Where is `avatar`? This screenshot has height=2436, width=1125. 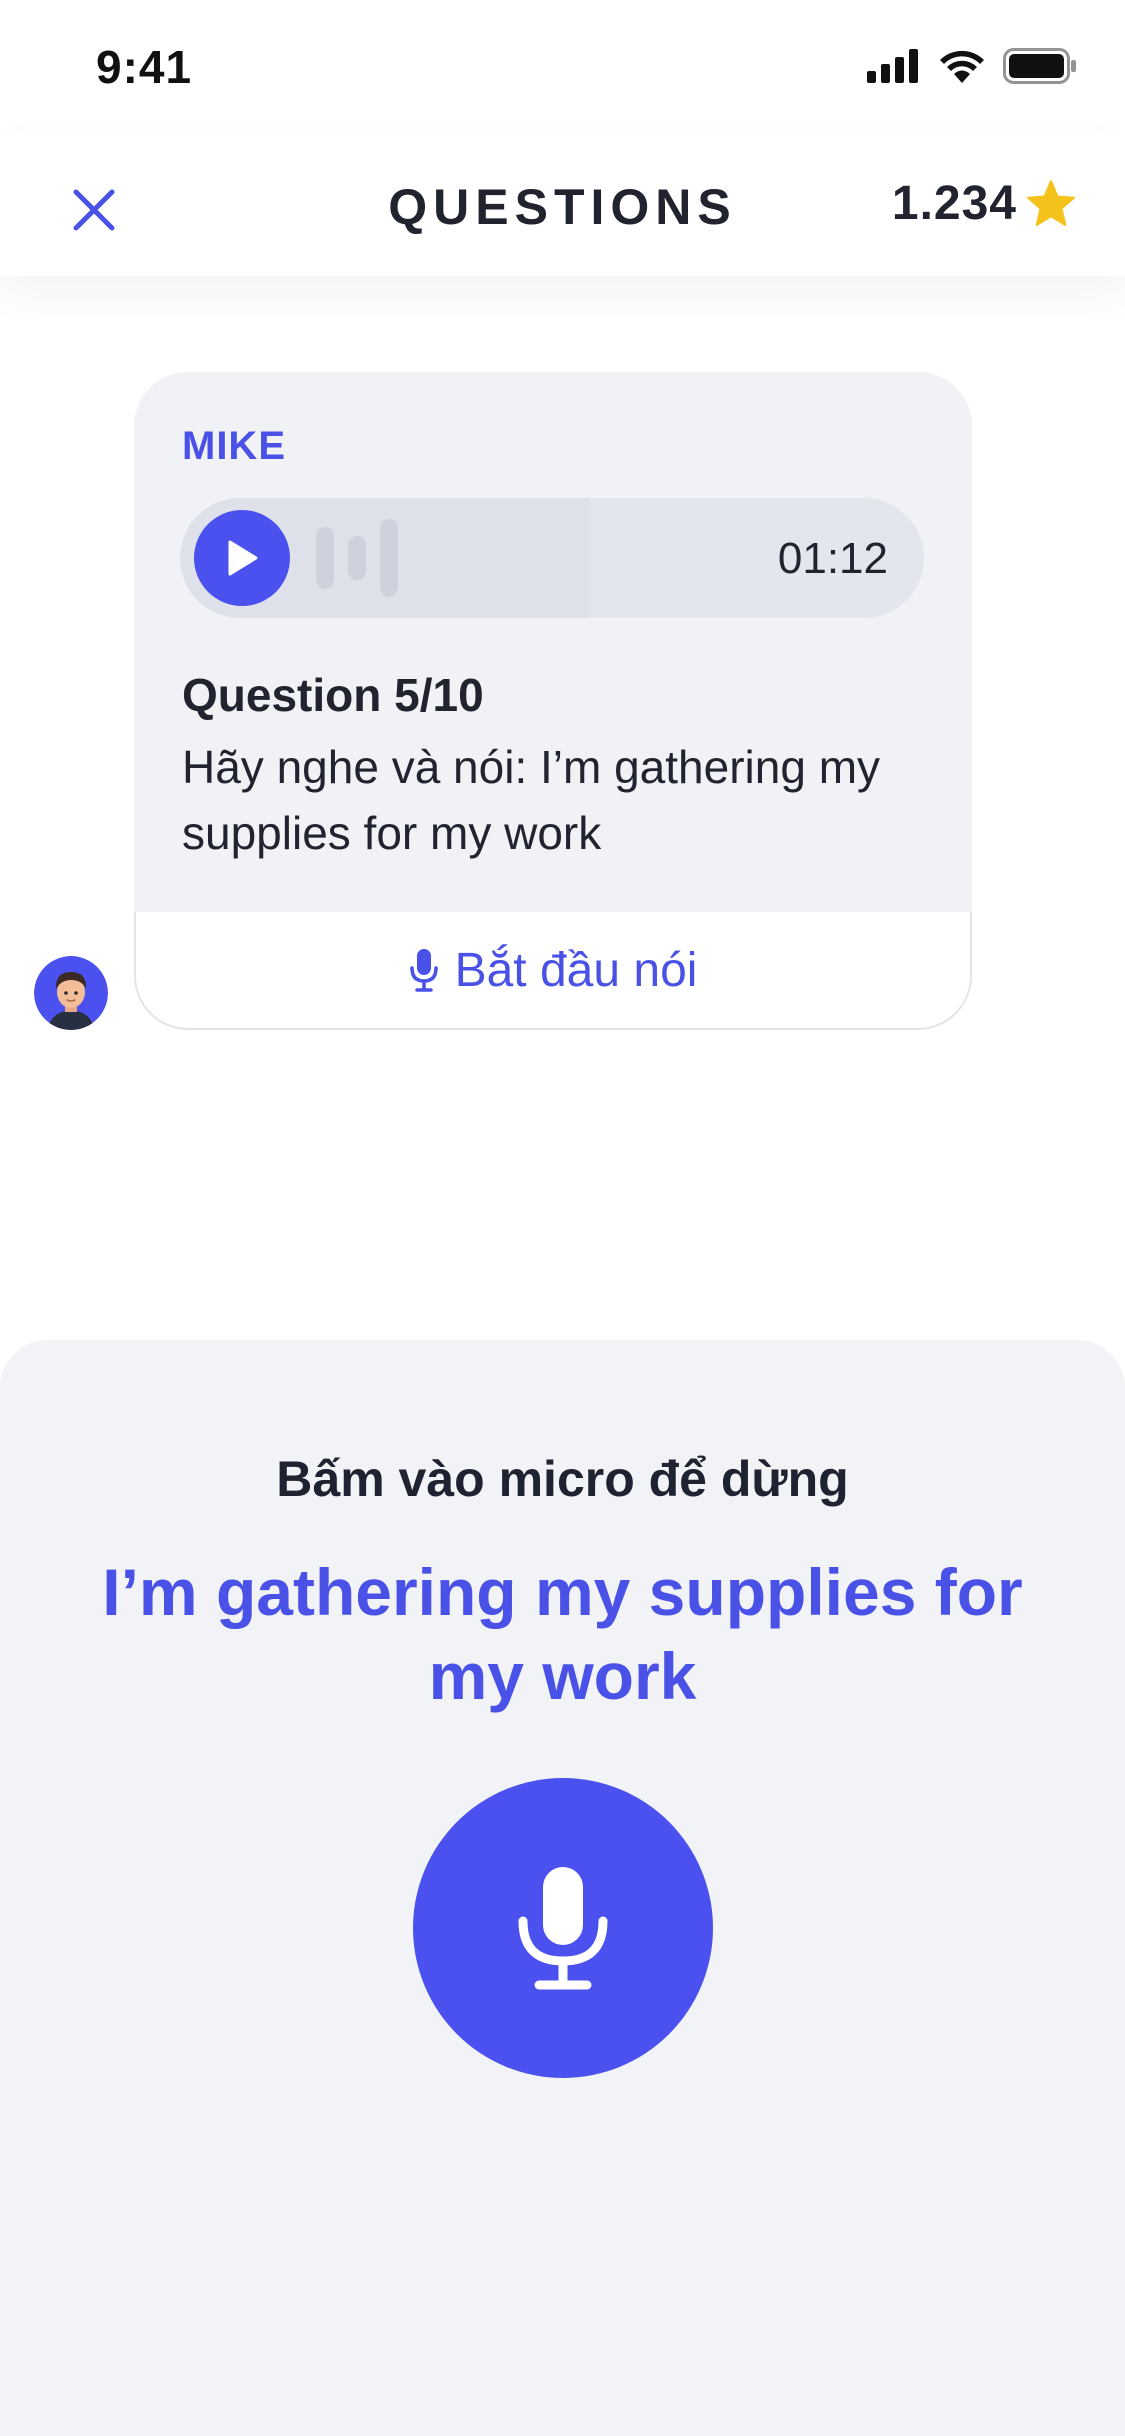 avatar is located at coordinates (71, 993).